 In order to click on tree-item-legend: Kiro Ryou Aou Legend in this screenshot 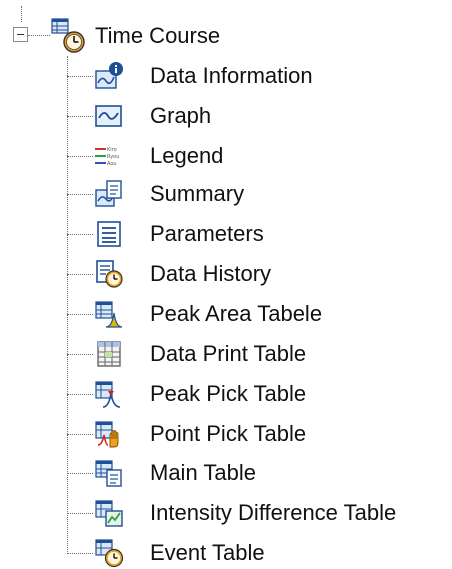, I will do `click(226, 156)`.